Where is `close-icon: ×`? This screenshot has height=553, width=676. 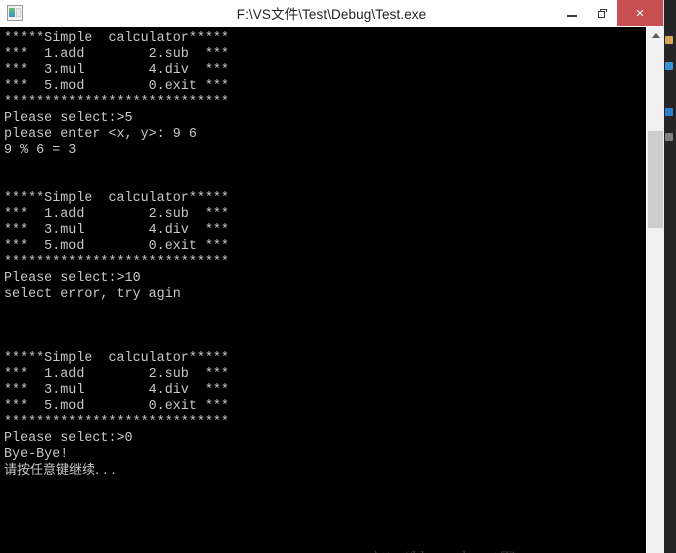
close-icon: × is located at coordinates (640, 13).